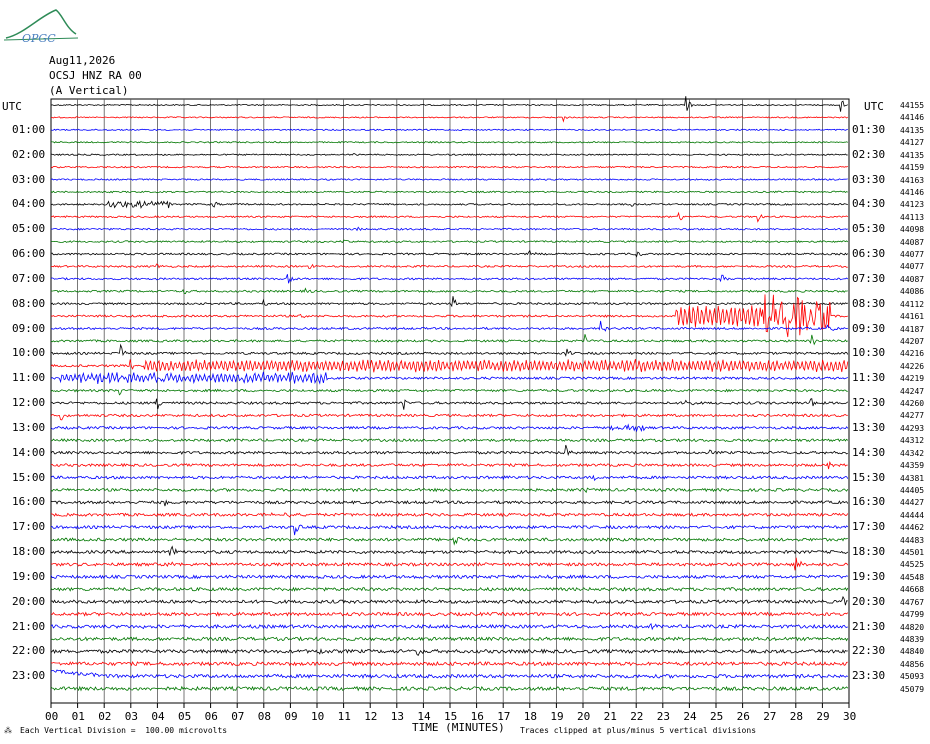 This screenshot has width=930, height=744. Describe the element at coordinates (912, 155) in the screenshot. I see `trace-count-label: 44135` at that location.